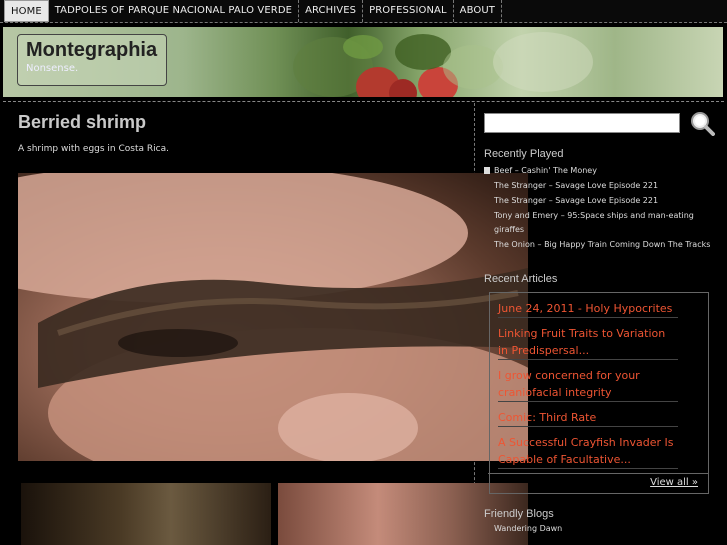  Describe the element at coordinates (363, 101) in the screenshot. I see `header-divider` at that location.